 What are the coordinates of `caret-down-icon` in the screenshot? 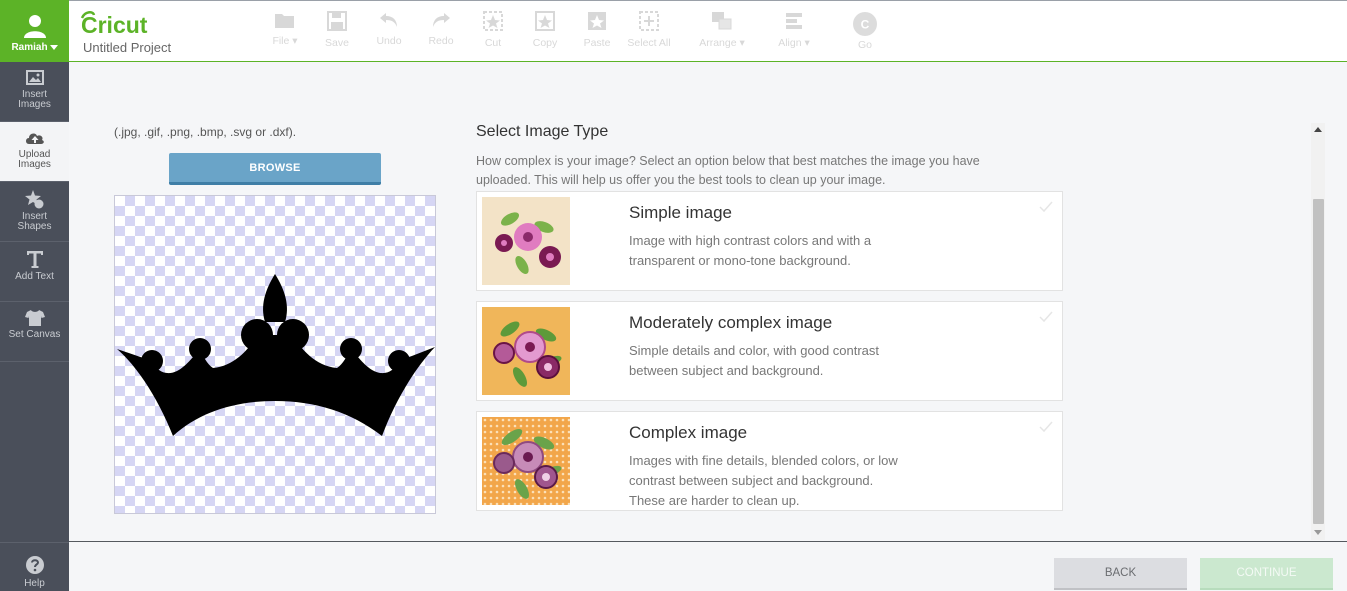 It's located at (53, 47).